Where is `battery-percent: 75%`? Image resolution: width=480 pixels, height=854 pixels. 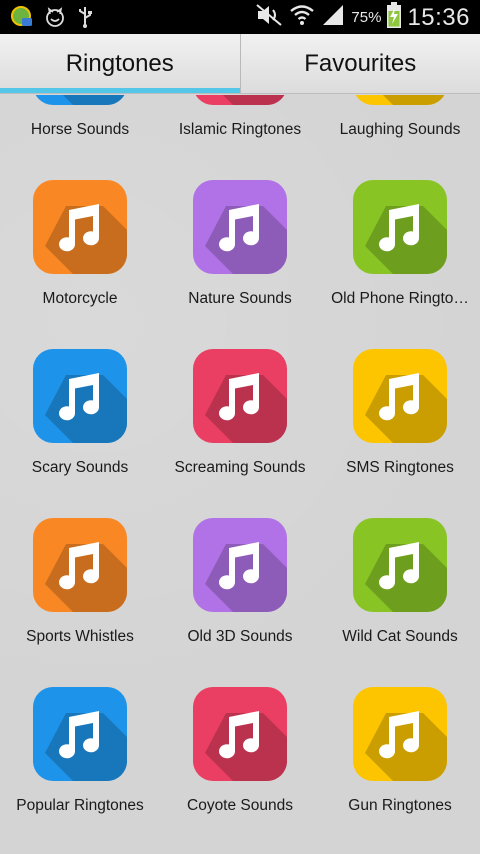
battery-percent: 75% is located at coordinates (366, 17).